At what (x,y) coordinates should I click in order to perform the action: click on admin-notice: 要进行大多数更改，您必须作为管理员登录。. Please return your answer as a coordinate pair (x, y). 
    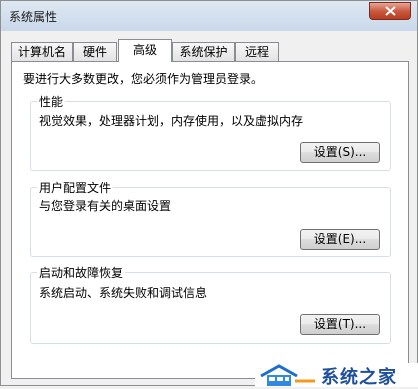
    Looking at the image, I should click on (143, 79).